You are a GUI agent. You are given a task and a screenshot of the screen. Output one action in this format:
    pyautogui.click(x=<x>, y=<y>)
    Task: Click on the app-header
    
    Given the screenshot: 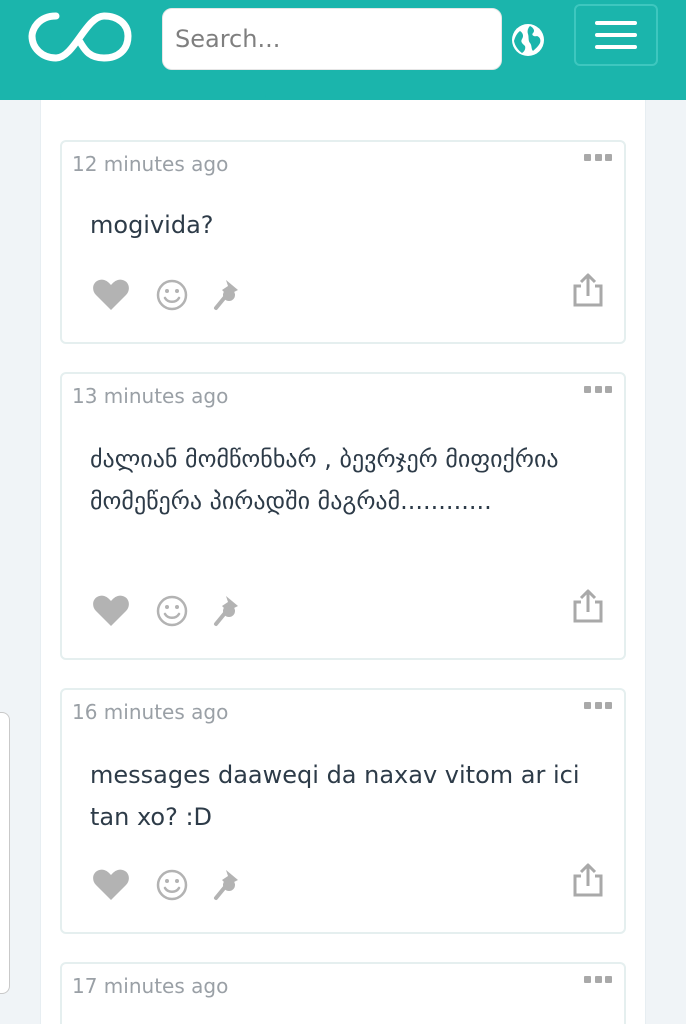 What is the action you would take?
    pyautogui.click(x=343, y=50)
    